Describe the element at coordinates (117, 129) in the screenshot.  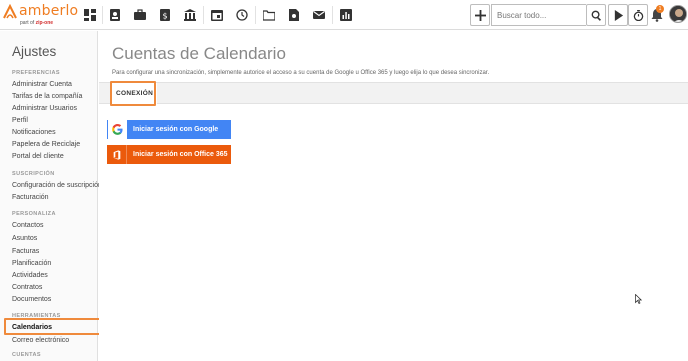
I see `google-icon` at that location.